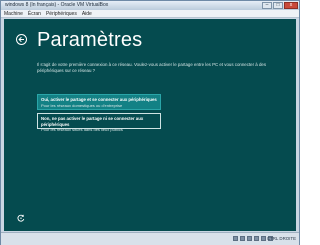  I want to click on minimize-button: –, so click(267, 5).